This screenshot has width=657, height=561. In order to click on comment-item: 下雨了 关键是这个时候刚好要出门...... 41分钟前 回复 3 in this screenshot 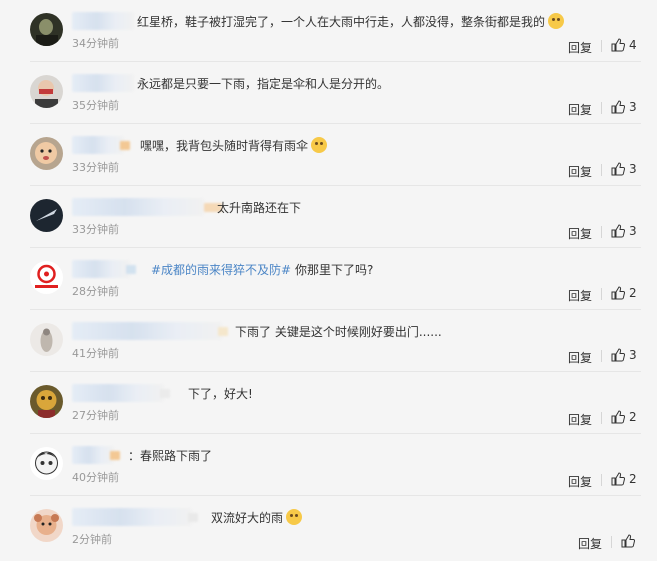, I will do `click(328, 341)`.